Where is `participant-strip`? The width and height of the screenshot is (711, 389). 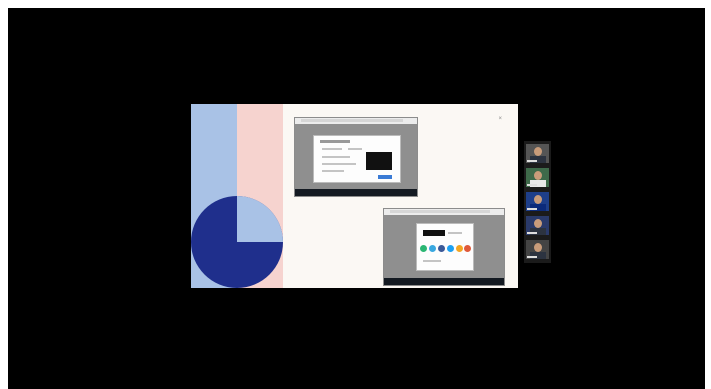
participant-strip is located at coordinates (537, 202).